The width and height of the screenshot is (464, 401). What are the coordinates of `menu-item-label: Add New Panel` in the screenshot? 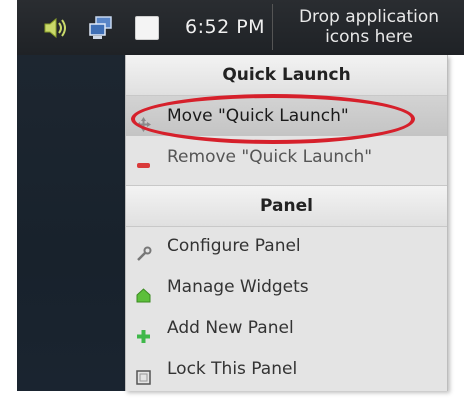 It's located at (230, 328).